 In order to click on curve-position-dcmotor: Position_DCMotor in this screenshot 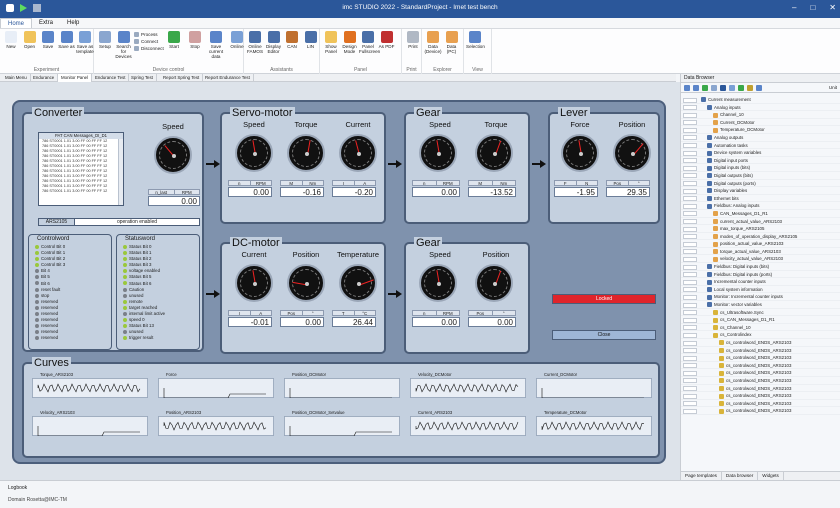, I will do `click(343, 385)`.